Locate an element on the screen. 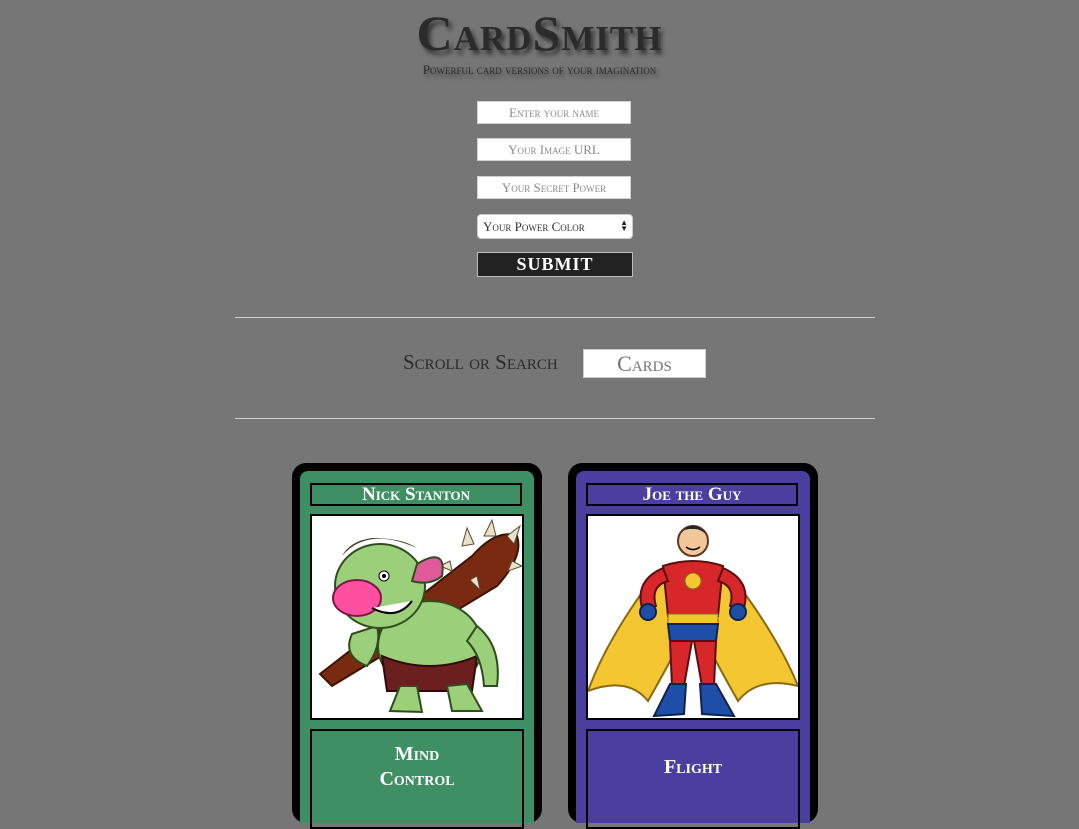 The height and width of the screenshot is (829, 1079). search-cards-input is located at coordinates (644, 363).